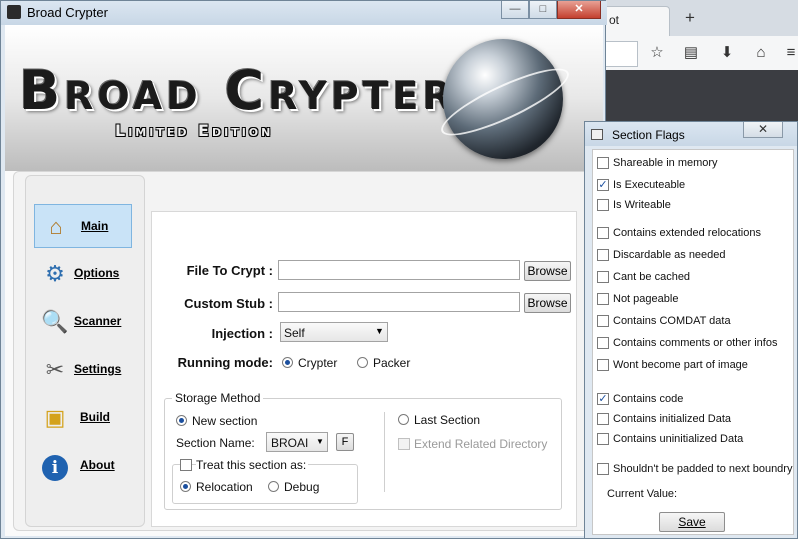 The width and height of the screenshot is (798, 539). What do you see at coordinates (290, 443) in the screenshot?
I see `section-name-value: BROAI` at bounding box center [290, 443].